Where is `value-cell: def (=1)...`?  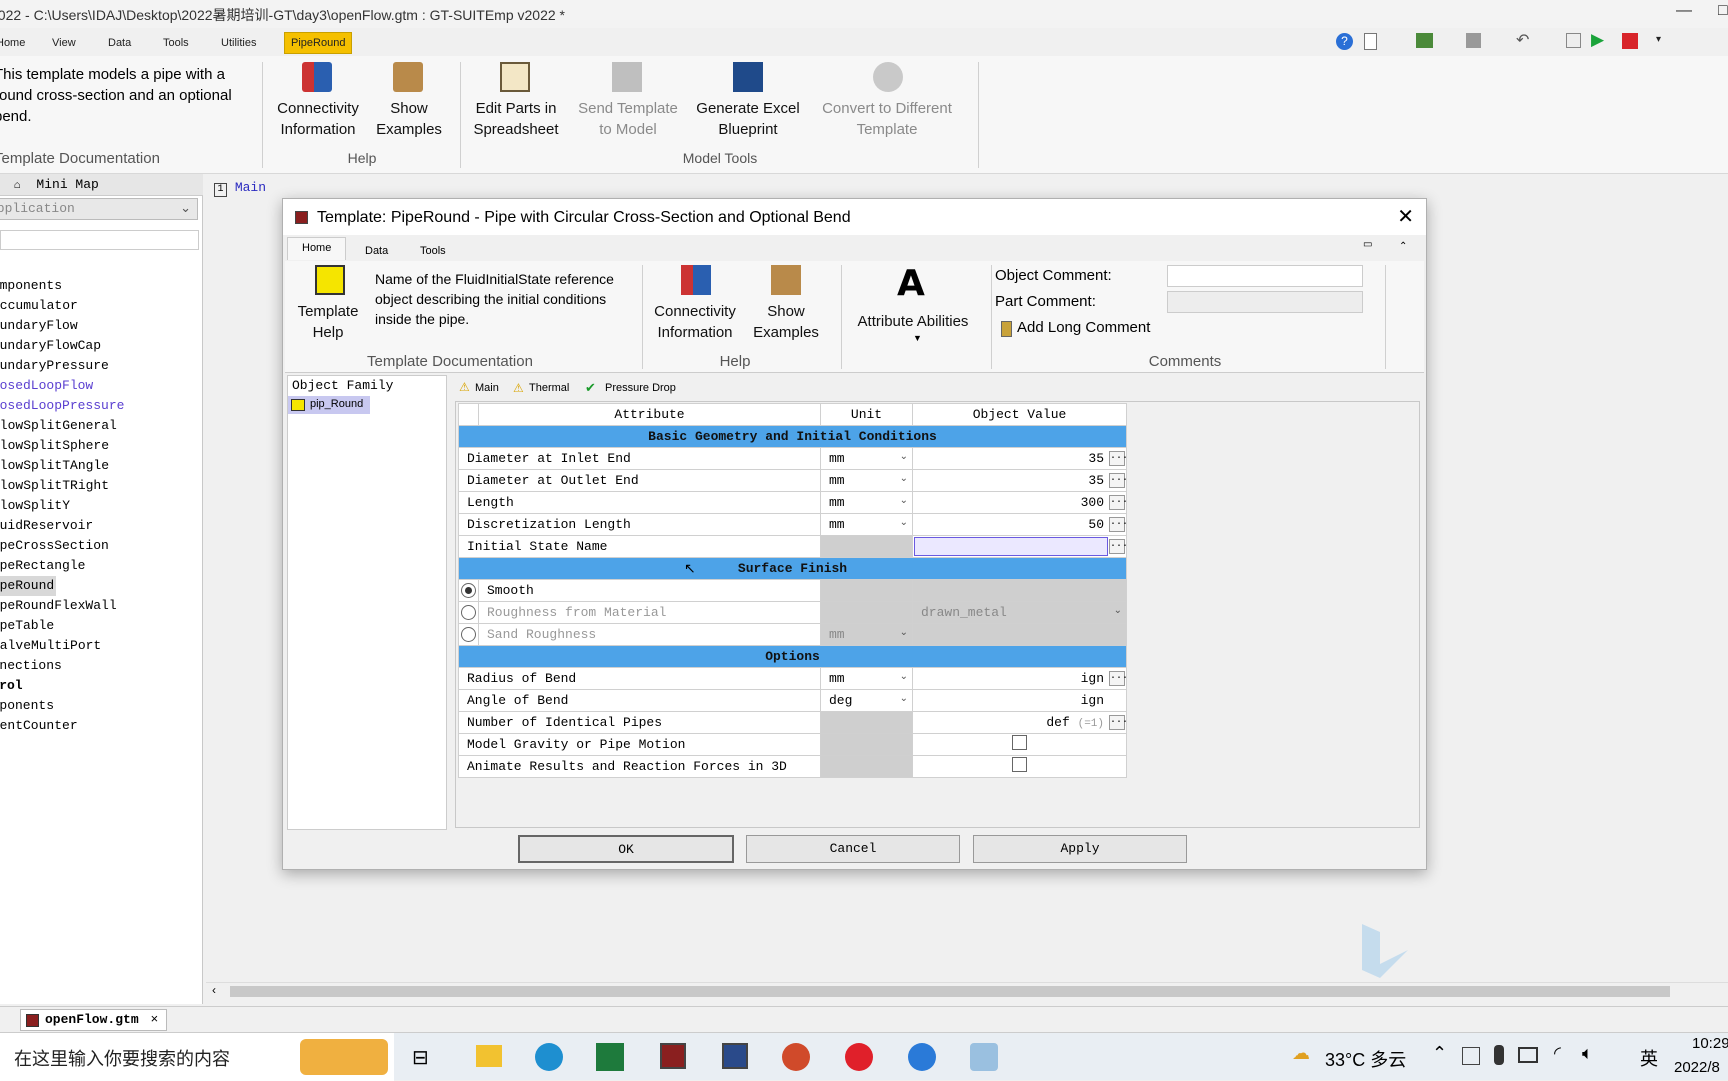
value-cell: def (=1)... is located at coordinates (1020, 722).